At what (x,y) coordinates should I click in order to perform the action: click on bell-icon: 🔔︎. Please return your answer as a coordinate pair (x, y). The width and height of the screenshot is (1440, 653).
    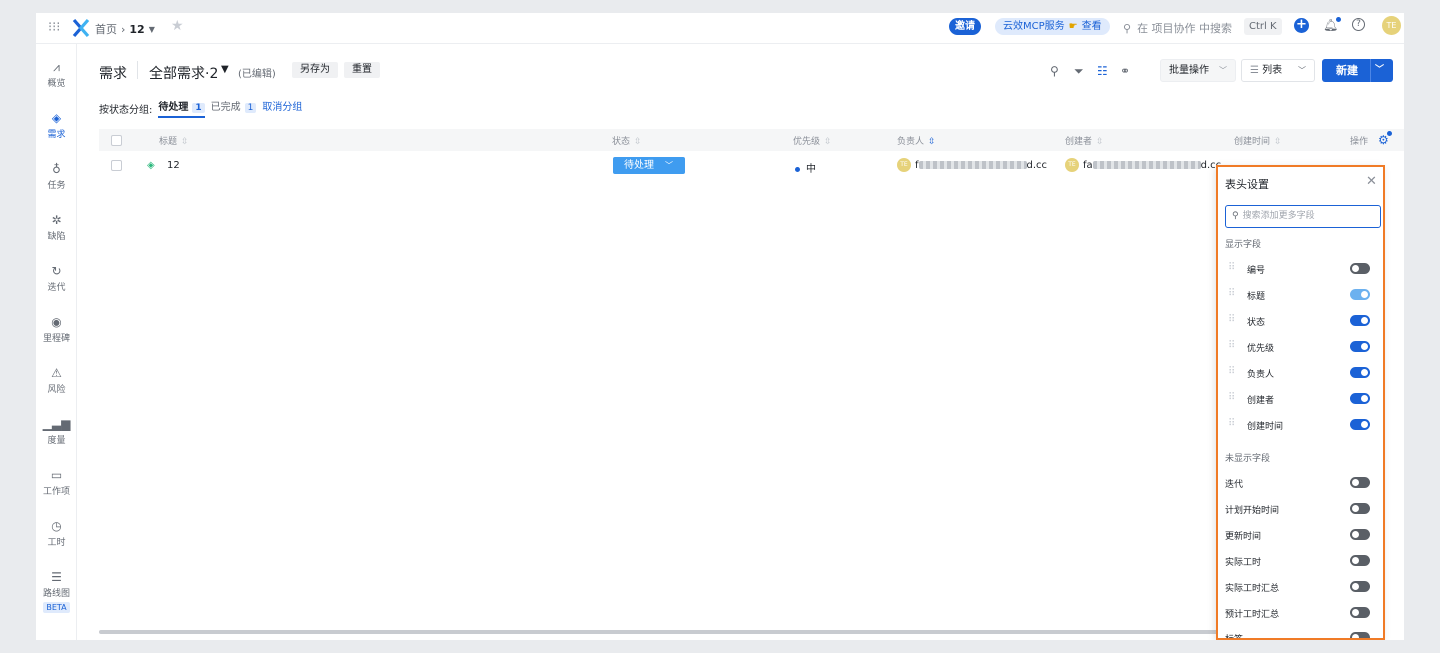
    Looking at the image, I should click on (1332, 24).